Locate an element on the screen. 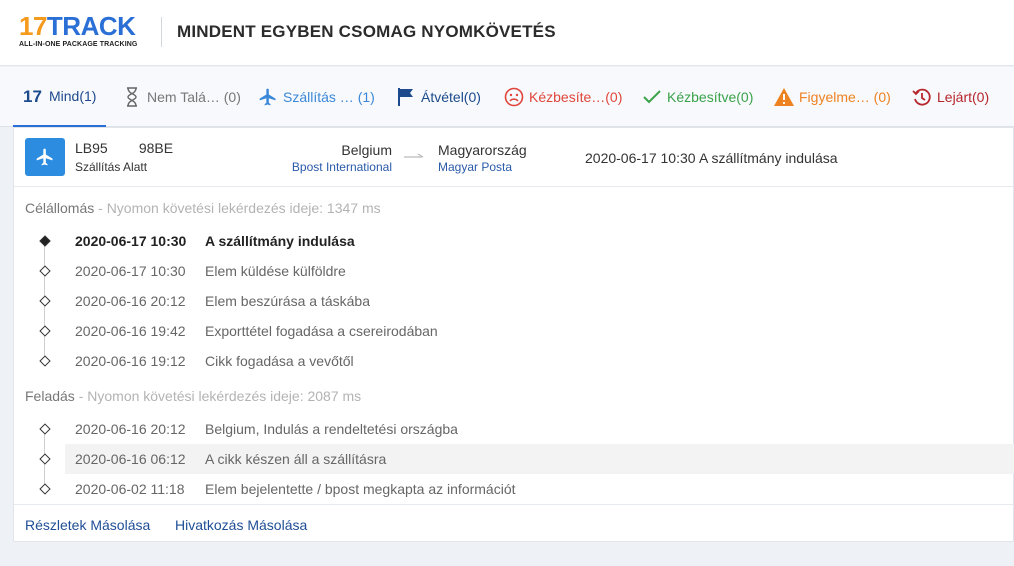 The height and width of the screenshot is (566, 1014). tab-pickup: Átvétel(0) is located at coordinates (438, 97).